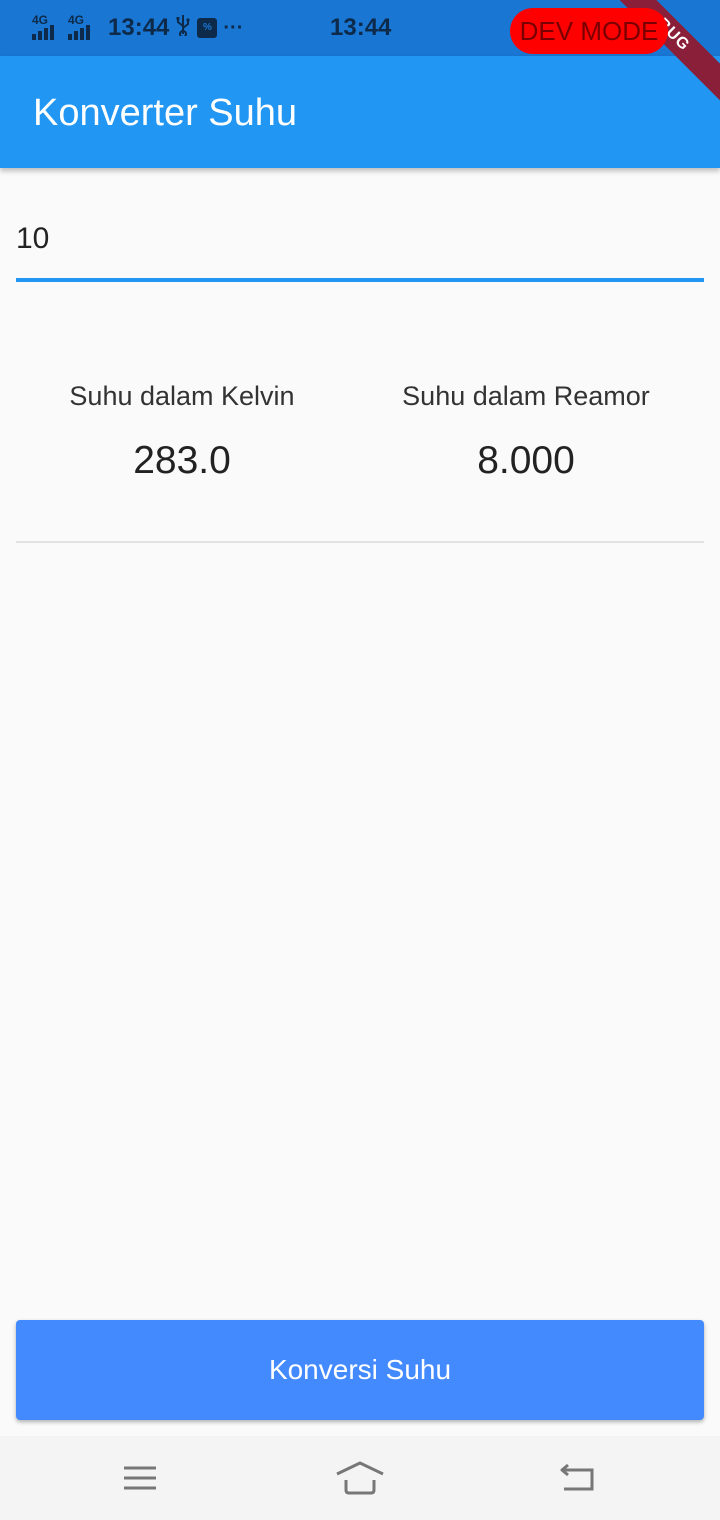 The width and height of the screenshot is (720, 1520). I want to click on input-underline, so click(360, 280).